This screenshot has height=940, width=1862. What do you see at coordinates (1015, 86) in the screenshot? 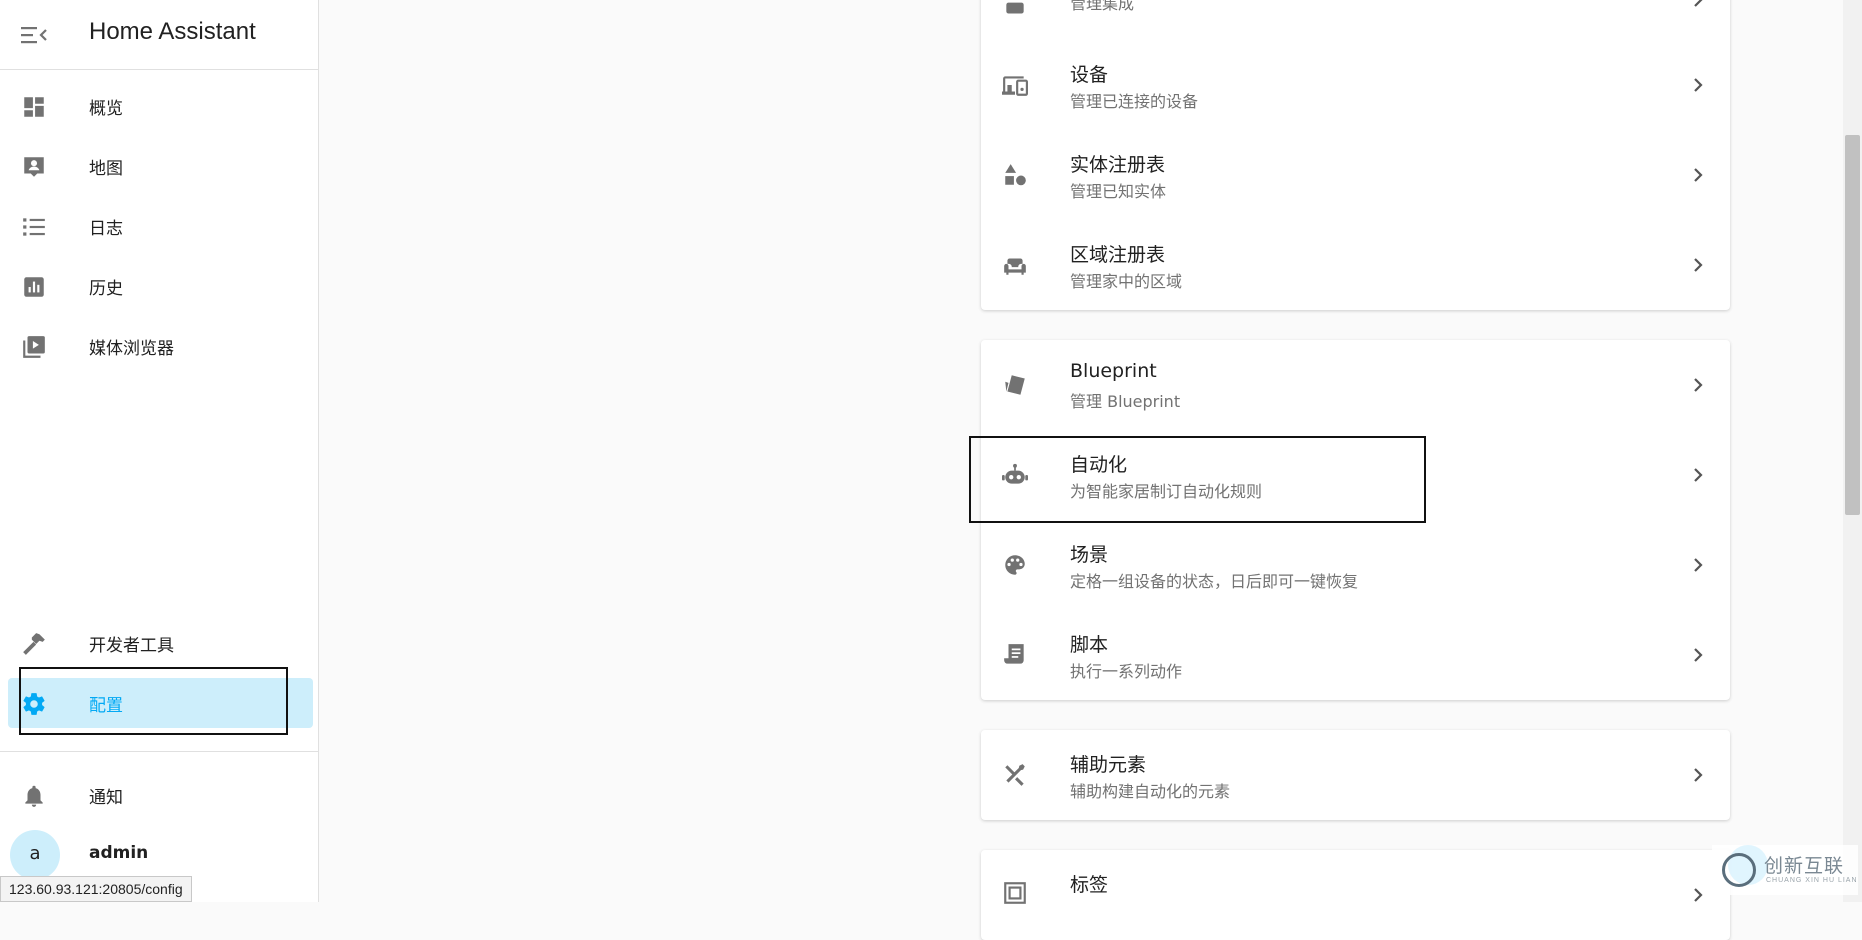
I see `devices-icon` at bounding box center [1015, 86].